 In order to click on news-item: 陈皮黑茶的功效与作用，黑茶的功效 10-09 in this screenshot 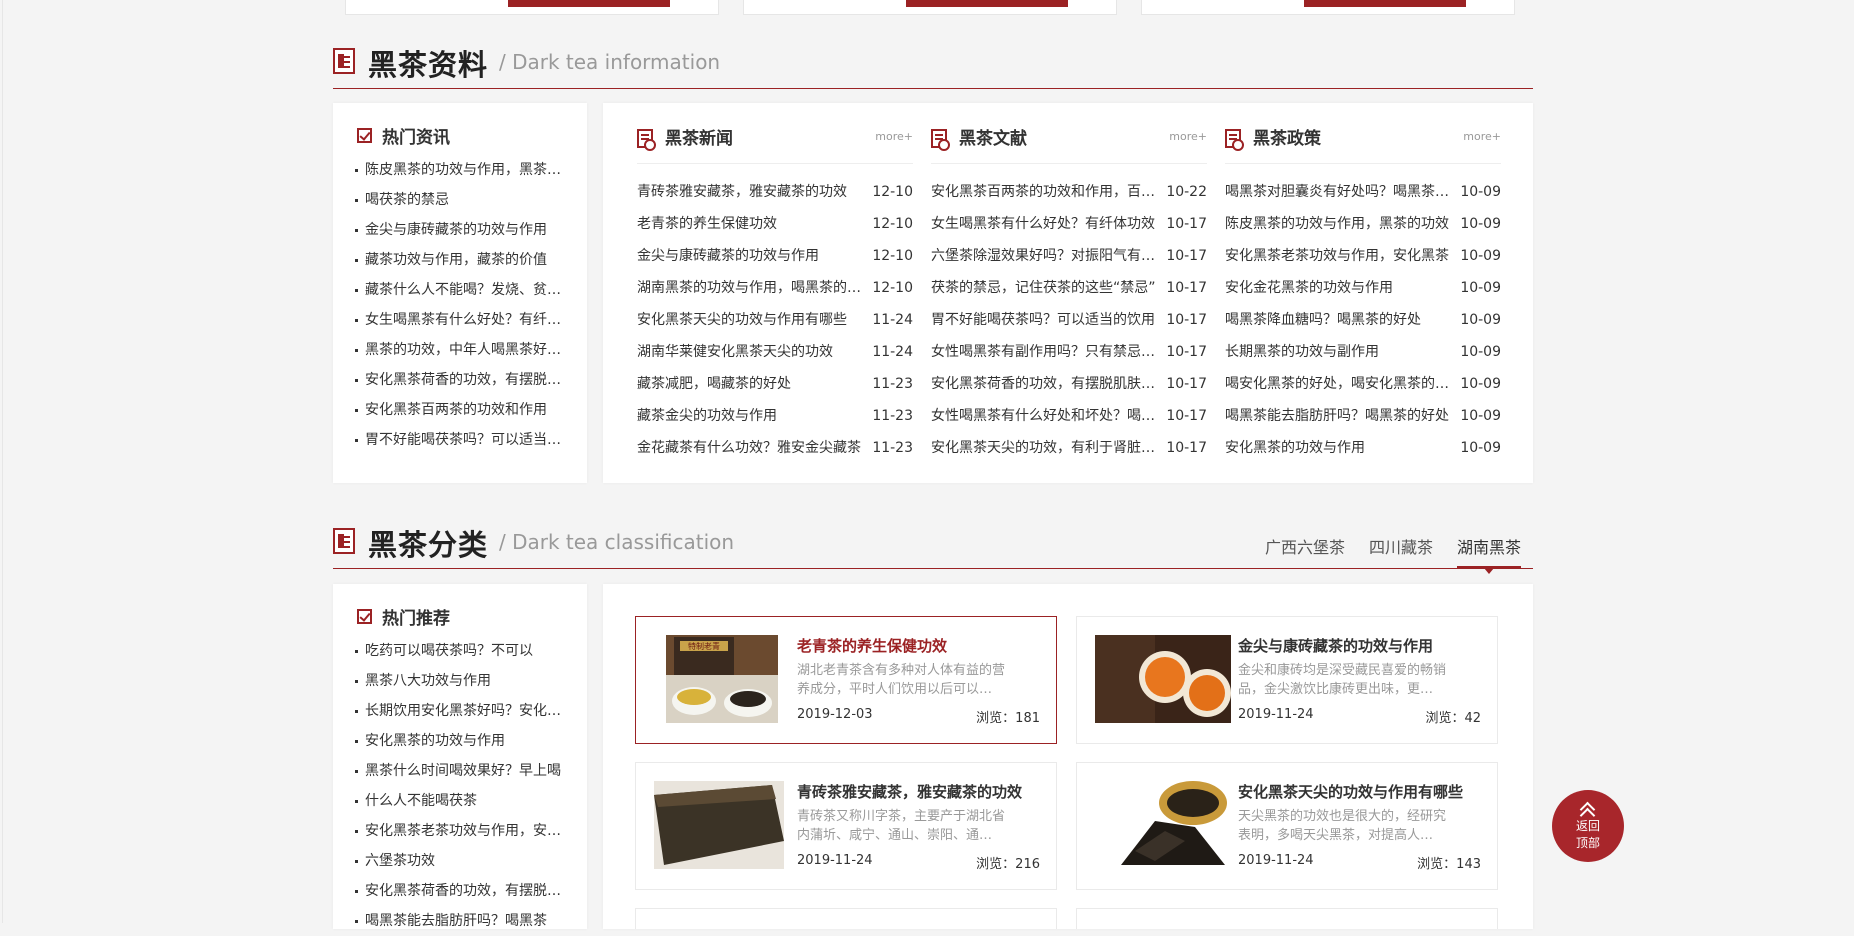, I will do `click(1363, 224)`.